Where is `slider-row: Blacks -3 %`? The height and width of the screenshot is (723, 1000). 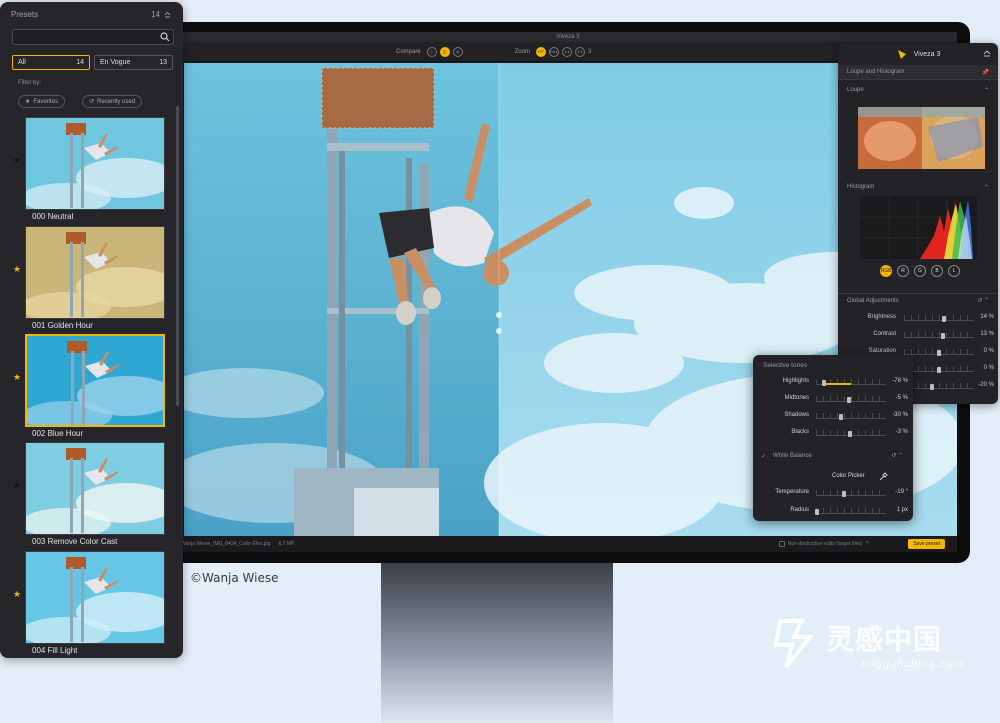
slider-row: Blacks -3 % is located at coordinates (833, 434).